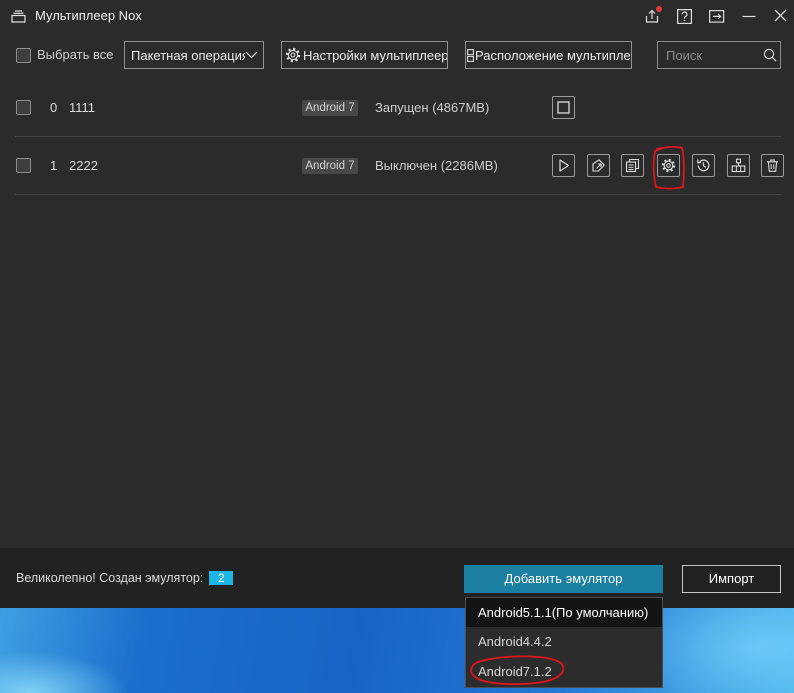  I want to click on emulator-name: 2222, so click(83, 165).